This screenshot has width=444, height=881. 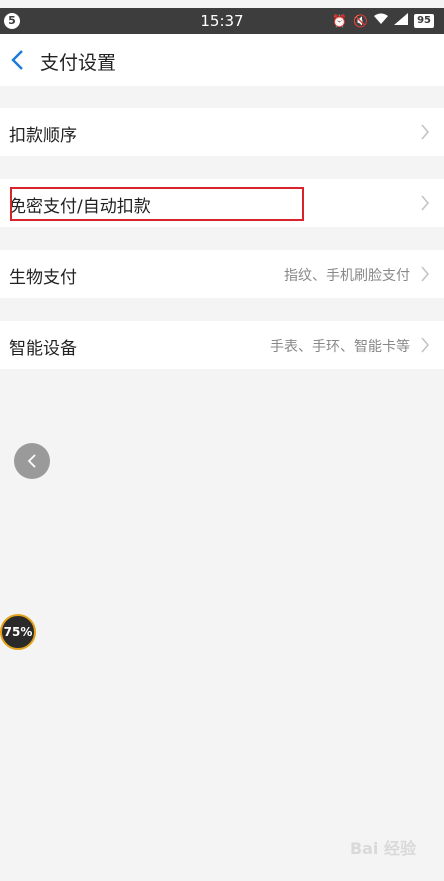 What do you see at coordinates (382, 848) in the screenshot?
I see `watermark: Bai 经验` at bounding box center [382, 848].